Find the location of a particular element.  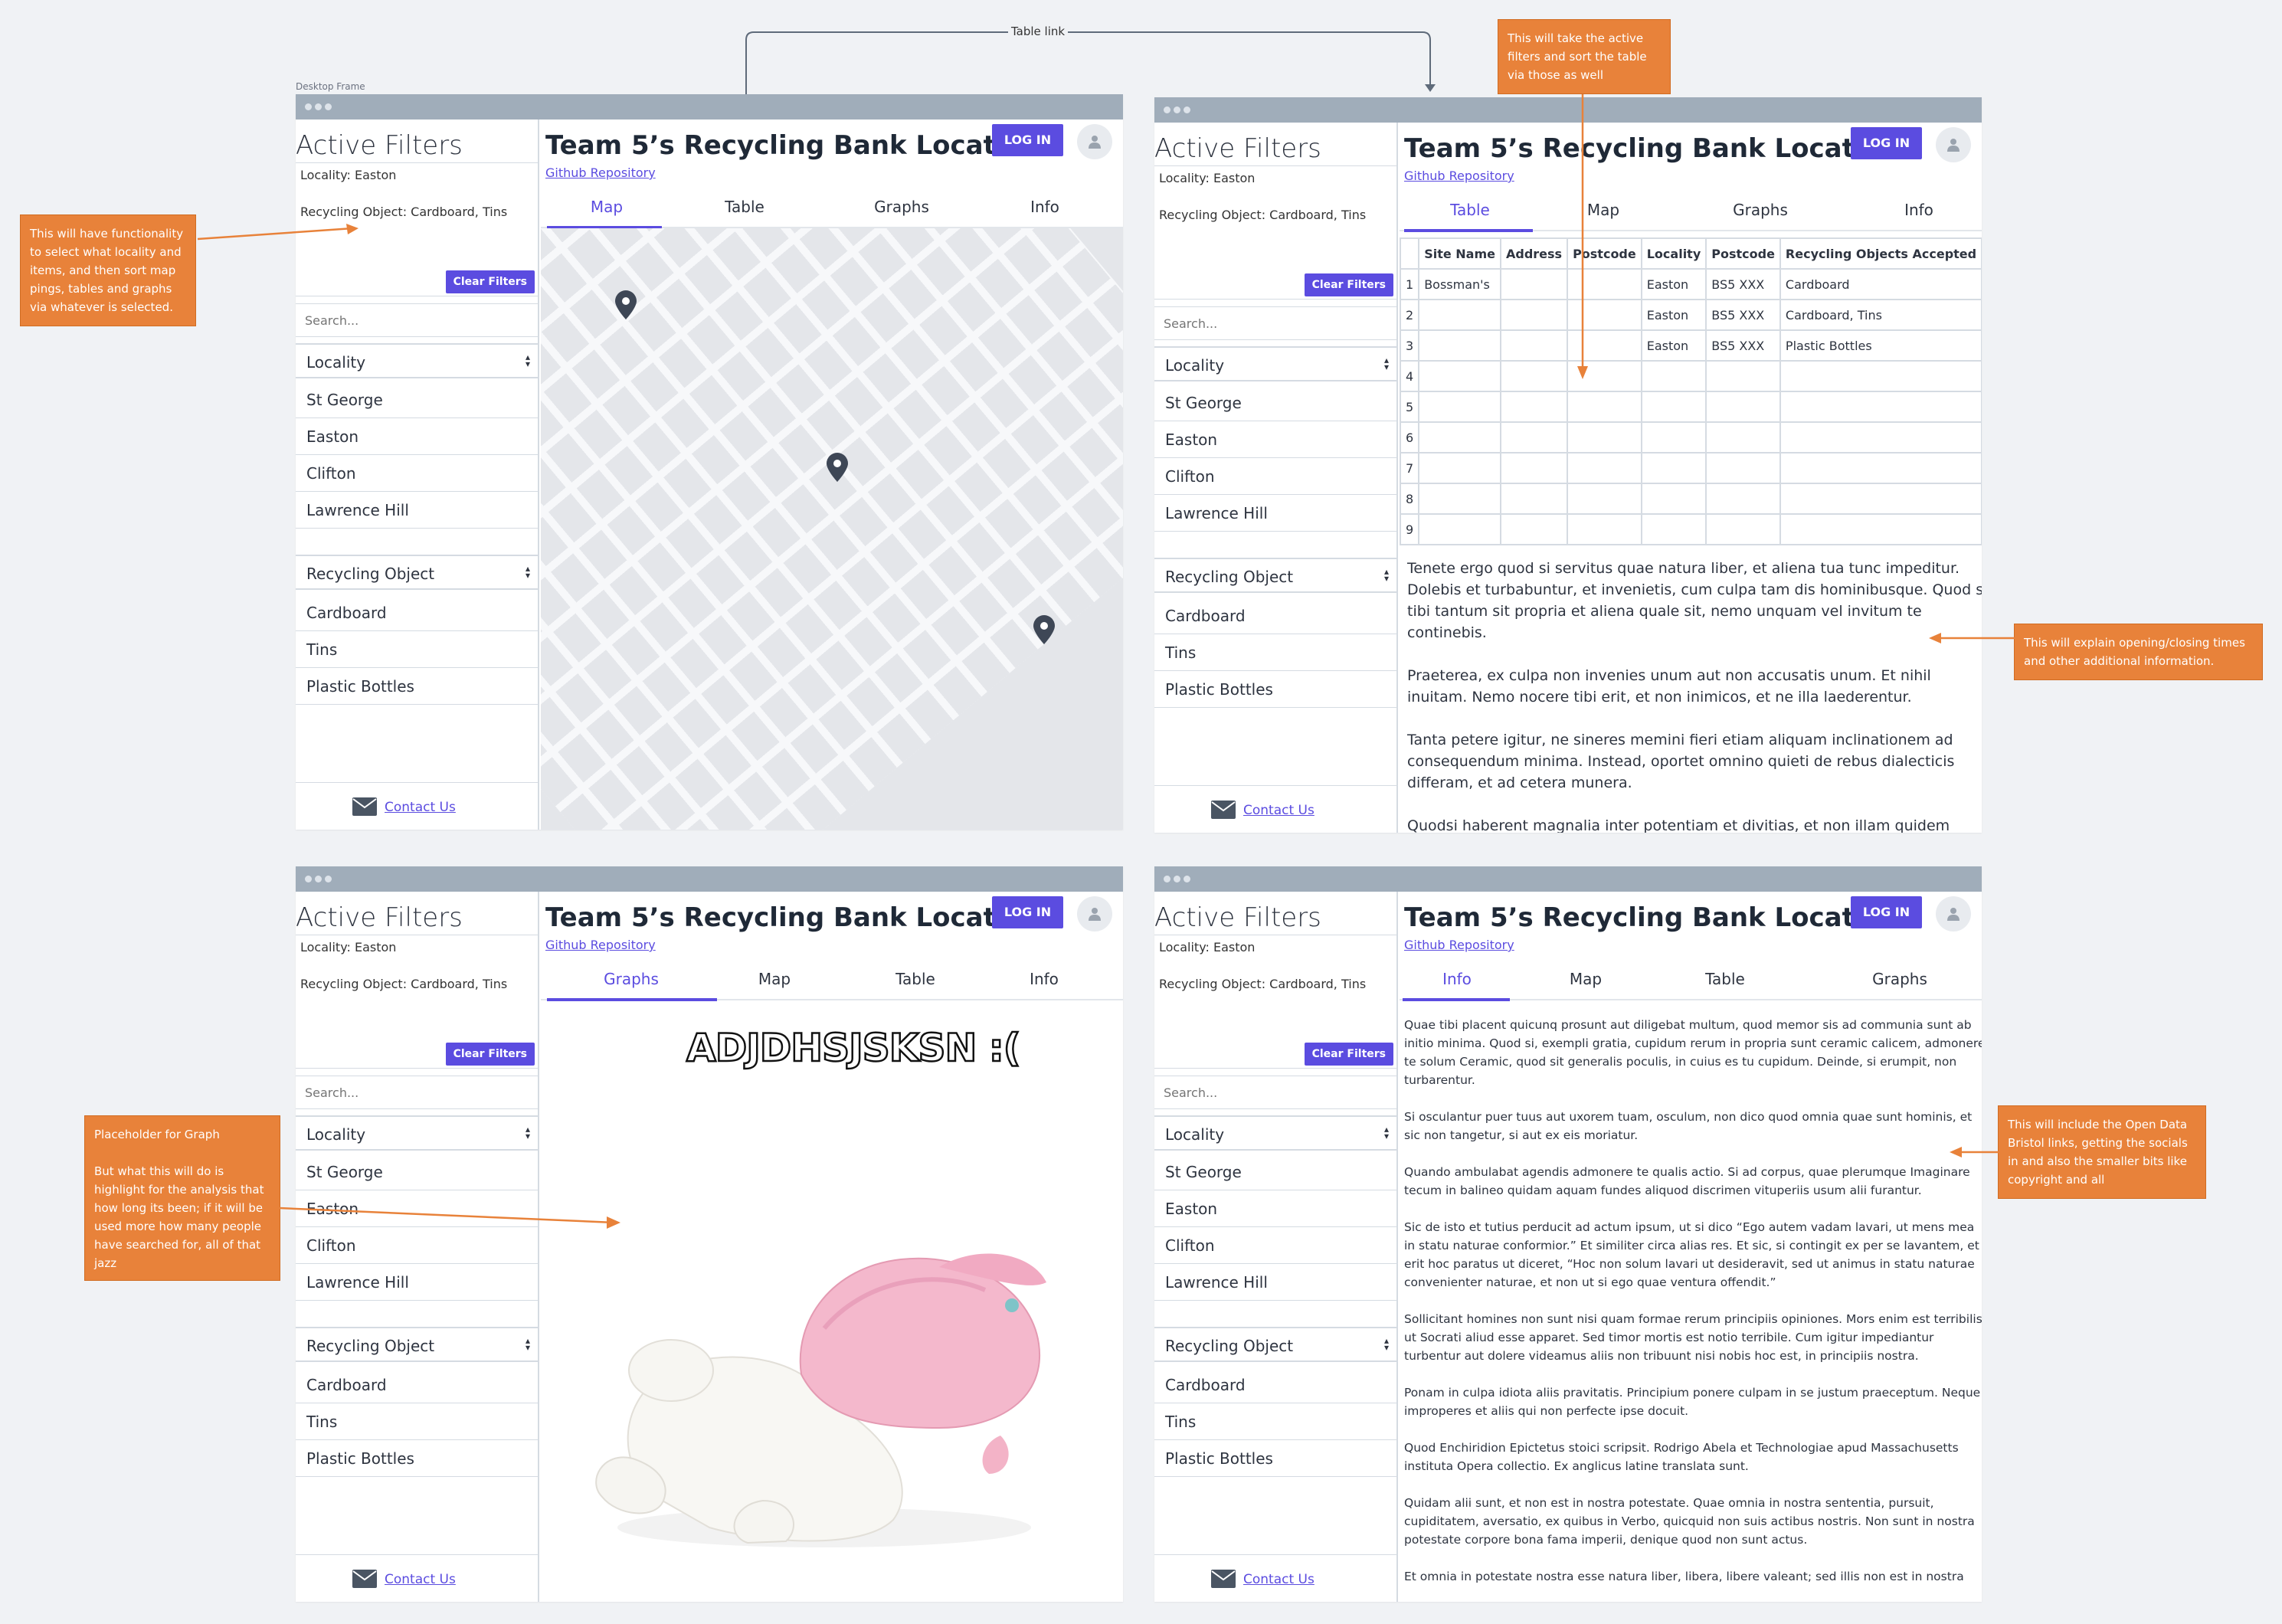

column-header: Site Name is located at coordinates (1460, 254).